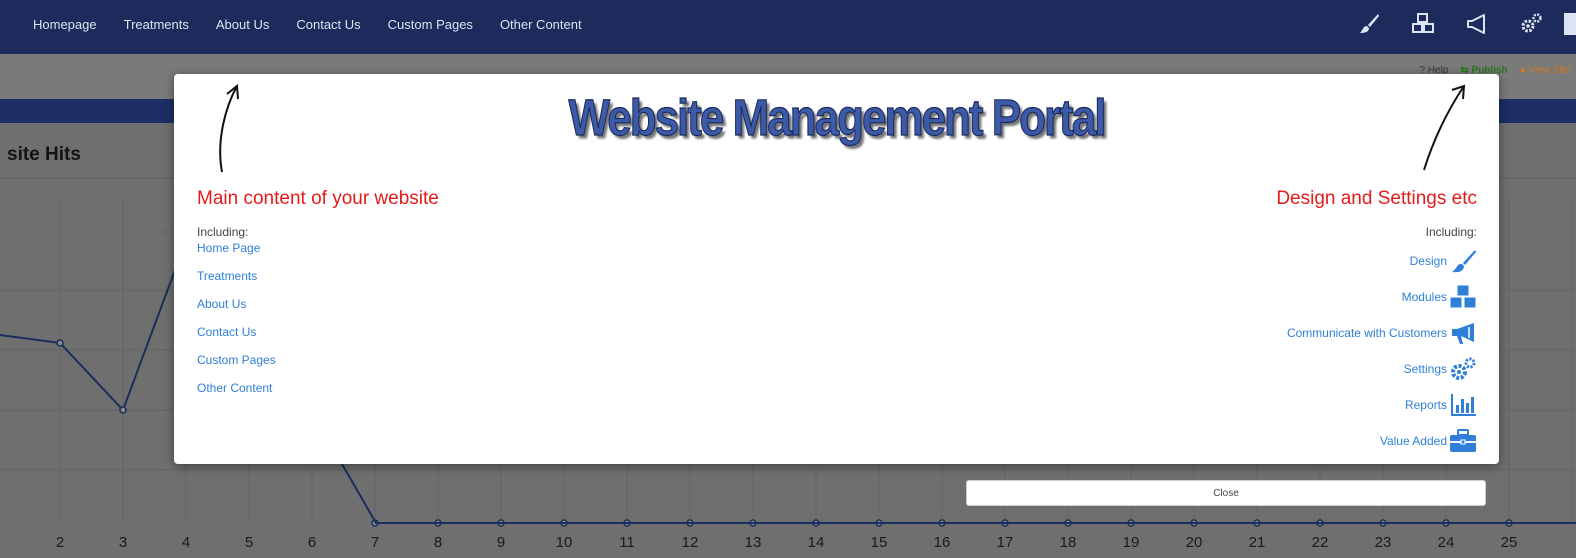 This screenshot has width=1576, height=558. What do you see at coordinates (690, 542) in the screenshot?
I see `x-tick-label: 12` at bounding box center [690, 542].